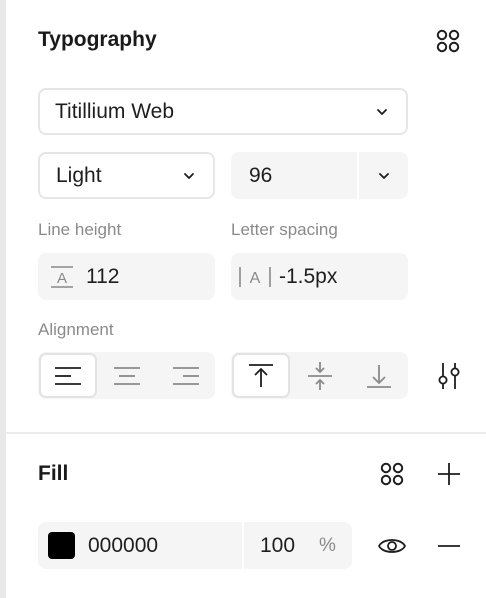  Describe the element at coordinates (319, 175) in the screenshot. I see `font-size-field: 96` at that location.